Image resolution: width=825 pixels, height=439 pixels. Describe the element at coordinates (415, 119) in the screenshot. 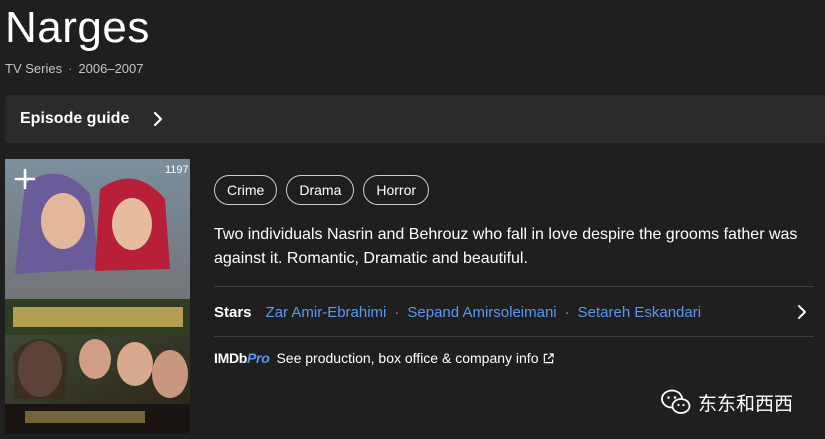

I see `episode-guide-button: Episode guide` at that location.